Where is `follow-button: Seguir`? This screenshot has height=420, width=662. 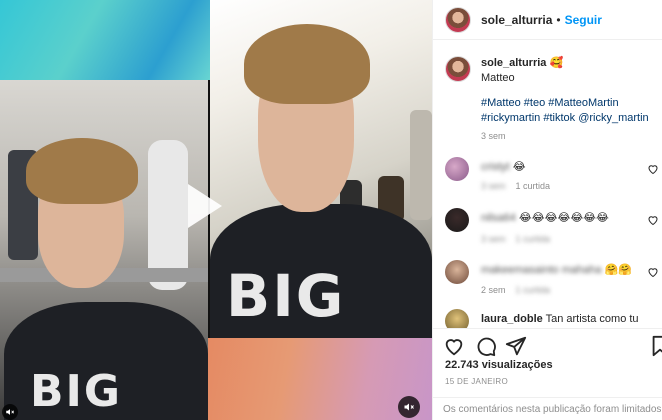 follow-button: Seguir is located at coordinates (583, 20).